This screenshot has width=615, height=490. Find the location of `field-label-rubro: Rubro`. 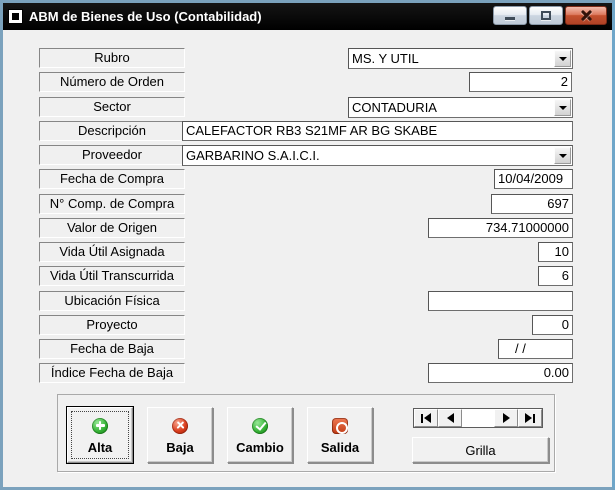

field-label-rubro: Rubro is located at coordinates (112, 58).